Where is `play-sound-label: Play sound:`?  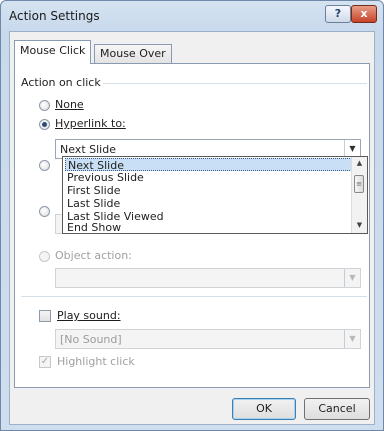 play-sound-label: Play sound: is located at coordinates (89, 315).